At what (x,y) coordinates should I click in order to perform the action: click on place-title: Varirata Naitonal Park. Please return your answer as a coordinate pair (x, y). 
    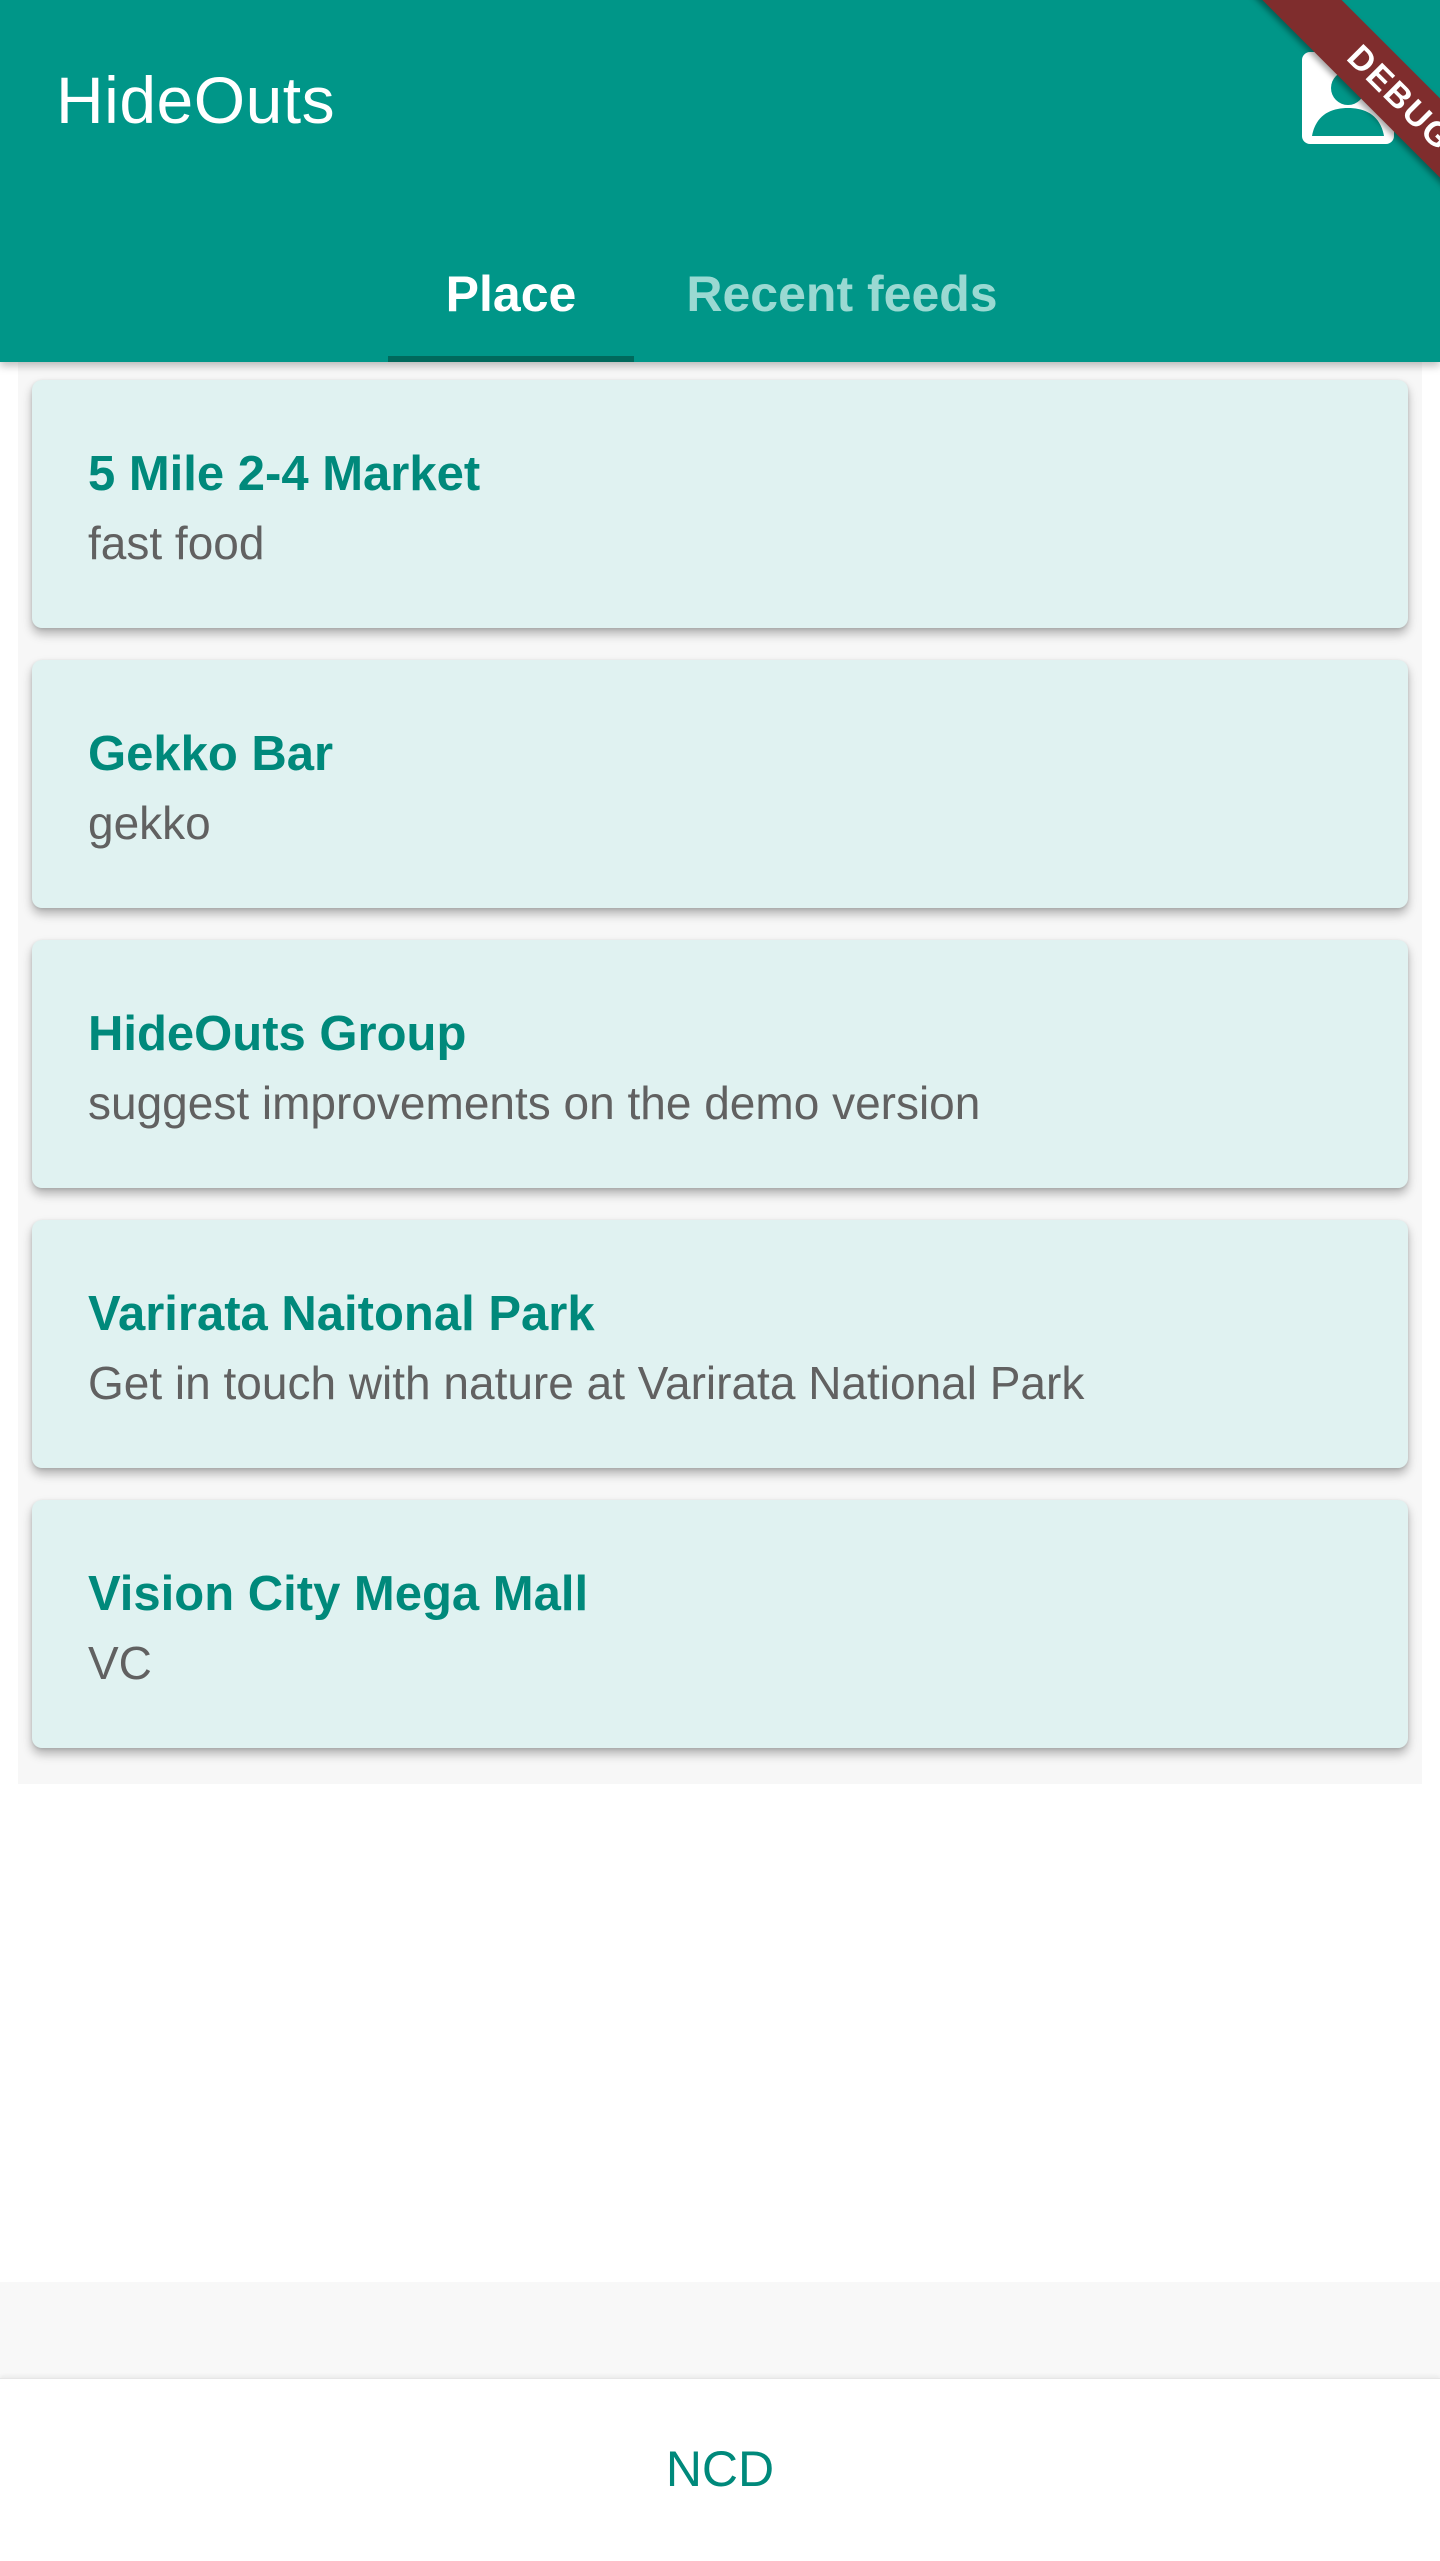
    Looking at the image, I should click on (341, 1314).